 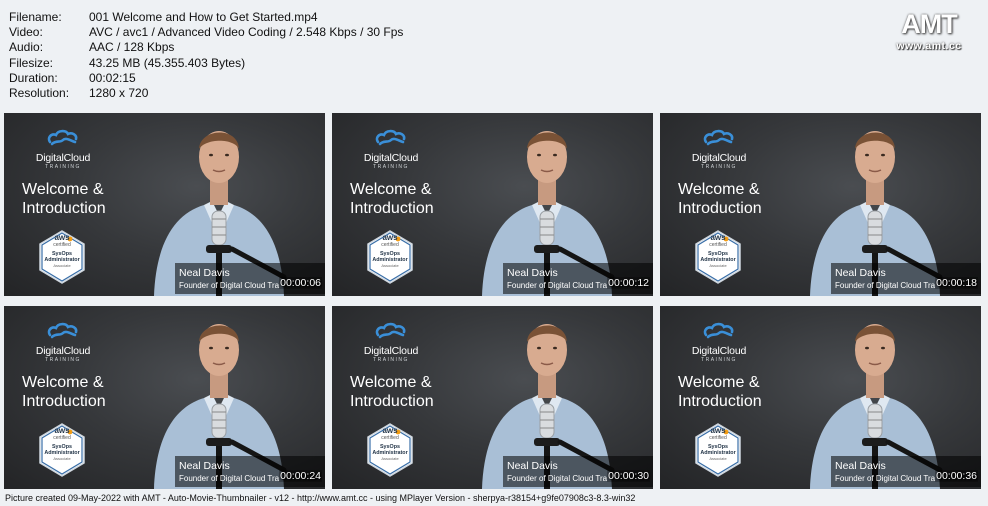 I want to click on amt-watermark-logo: AMT www.amt.cc, so click(x=929, y=30).